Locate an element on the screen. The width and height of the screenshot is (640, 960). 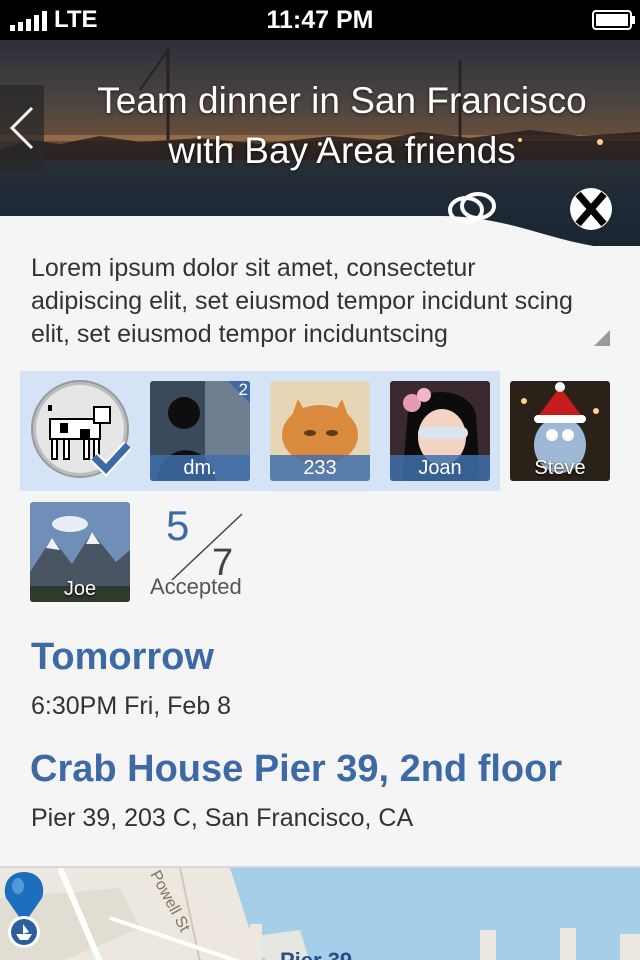
rsvp-summary: 5 7 Accepted is located at coordinates (200, 552).